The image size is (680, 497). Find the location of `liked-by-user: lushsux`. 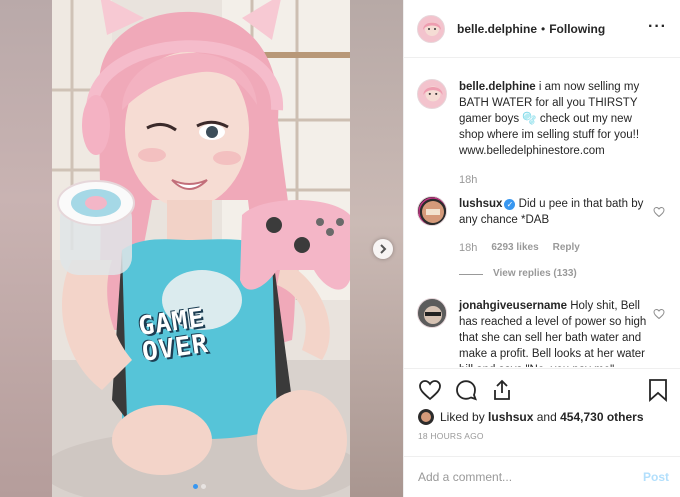

liked-by-user: lushsux is located at coordinates (510, 417).